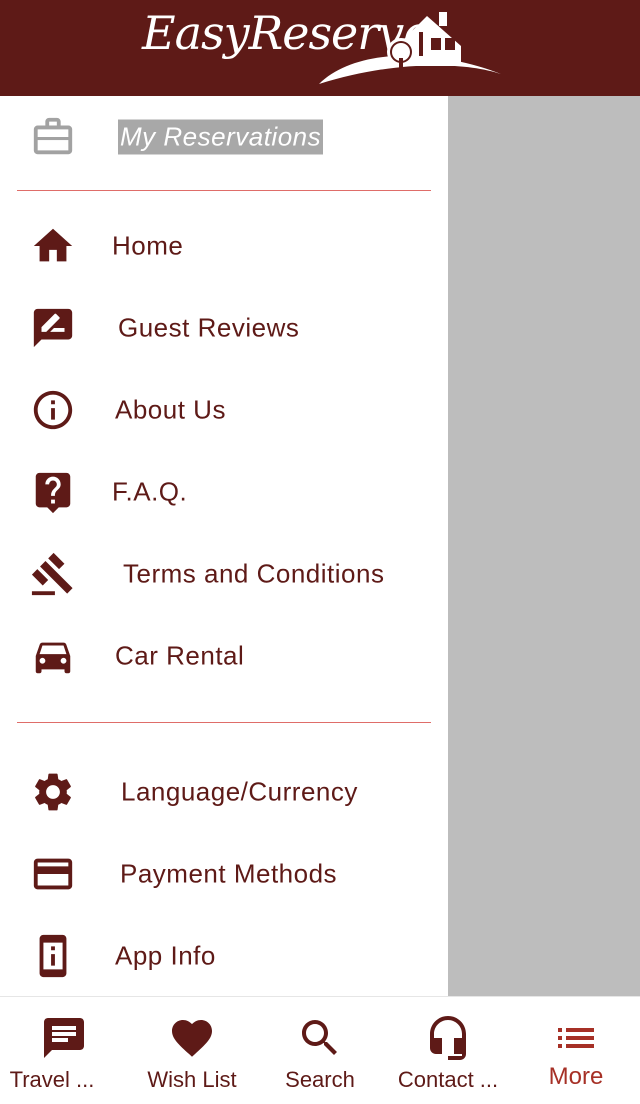 The image size is (640, 1104). What do you see at coordinates (53, 328) in the screenshot?
I see `rate-review-icon` at bounding box center [53, 328].